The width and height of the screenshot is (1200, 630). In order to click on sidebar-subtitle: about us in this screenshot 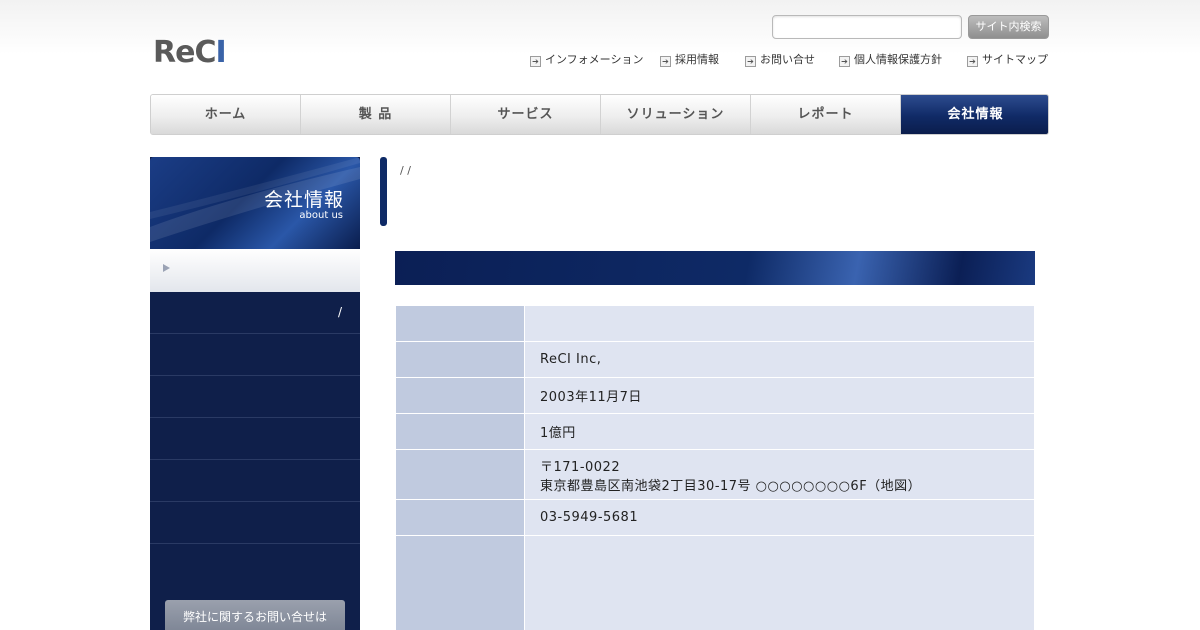, I will do `click(321, 215)`.